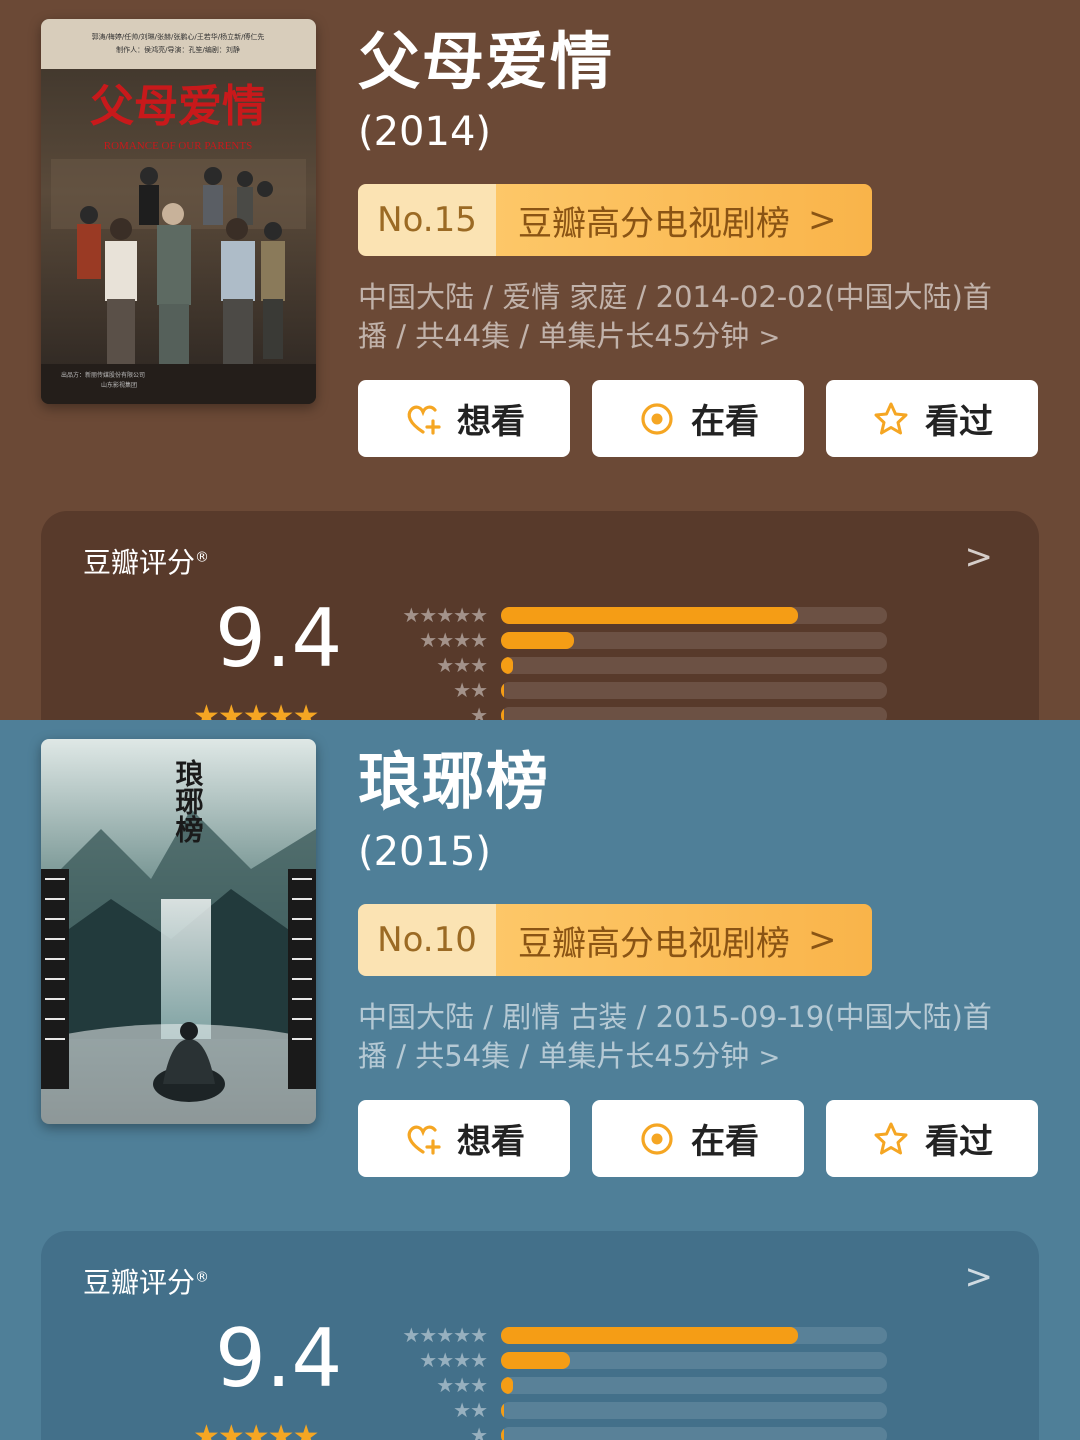 This screenshot has height=1440, width=1080. I want to click on poster-credits-1: 郭涛/梅婷/任帅/刘琳/张赫/张鹏心/王若华/杨立新/傅仁先, so click(178, 36).